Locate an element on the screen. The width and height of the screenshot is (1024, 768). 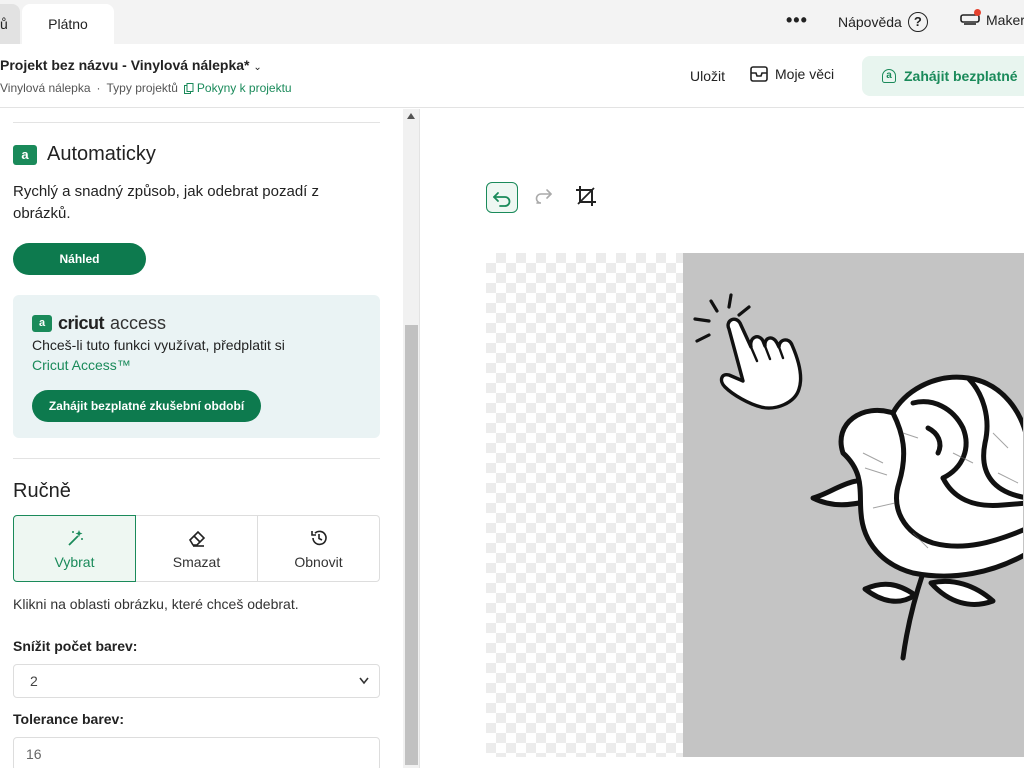
undo-button is located at coordinates (502, 197).